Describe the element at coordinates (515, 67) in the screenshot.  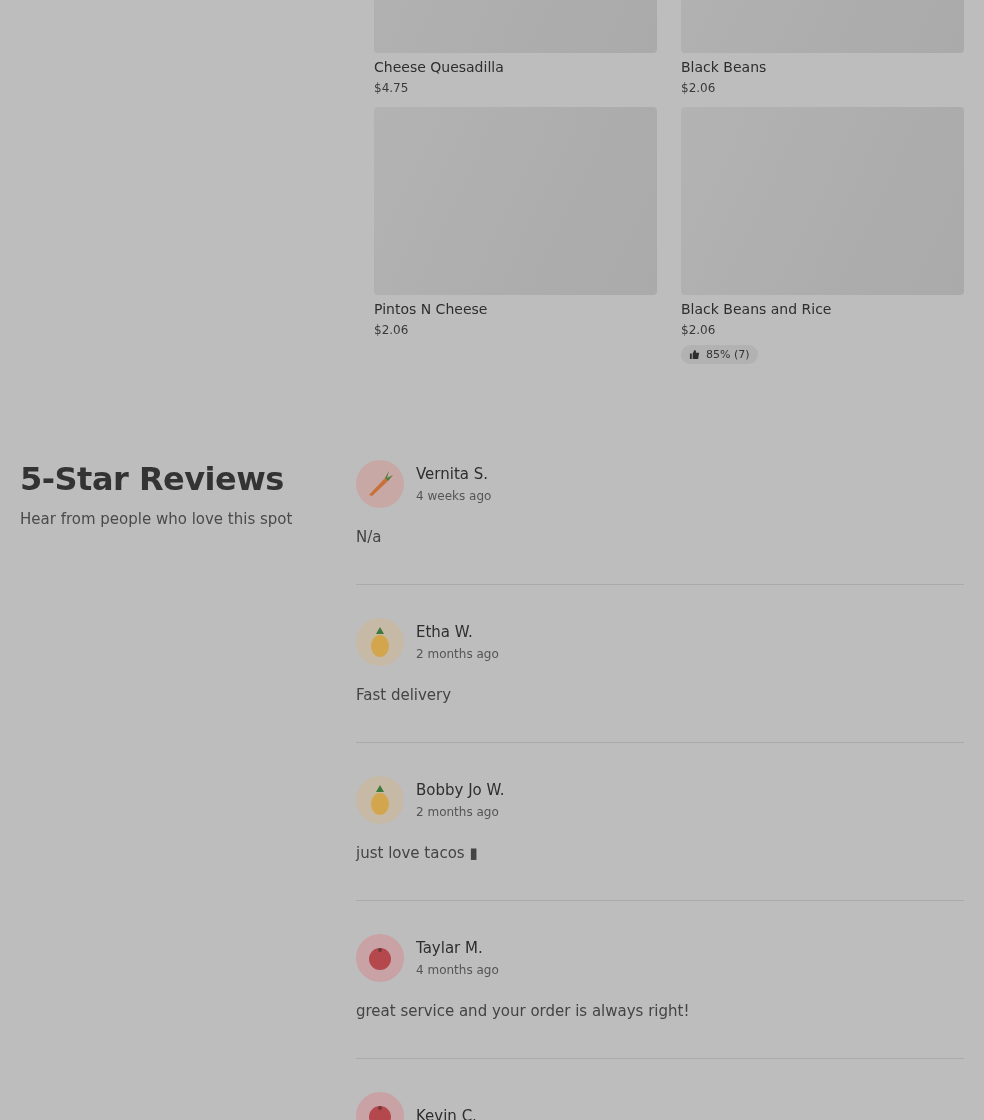
I see `item-name: Cheese Quesadilla` at that location.